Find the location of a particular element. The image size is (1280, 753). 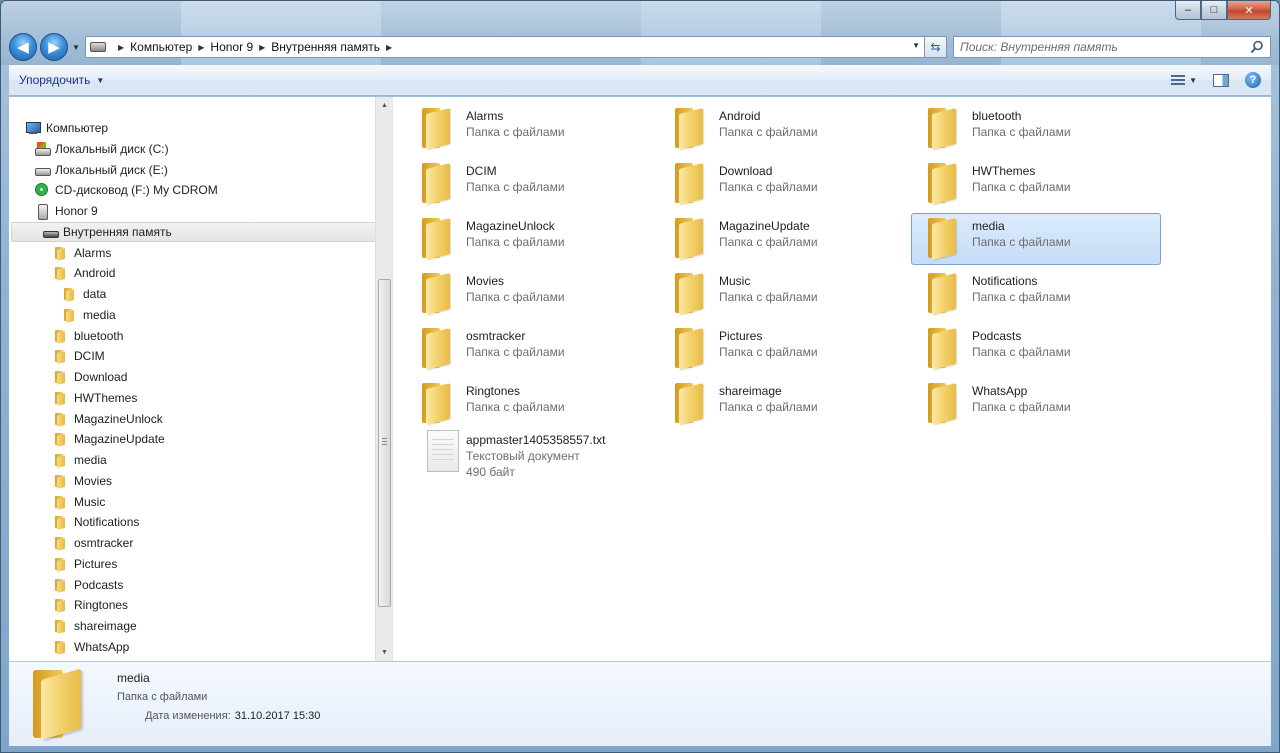

folder-item: Alarms Папка с файлами is located at coordinates (530, 129).